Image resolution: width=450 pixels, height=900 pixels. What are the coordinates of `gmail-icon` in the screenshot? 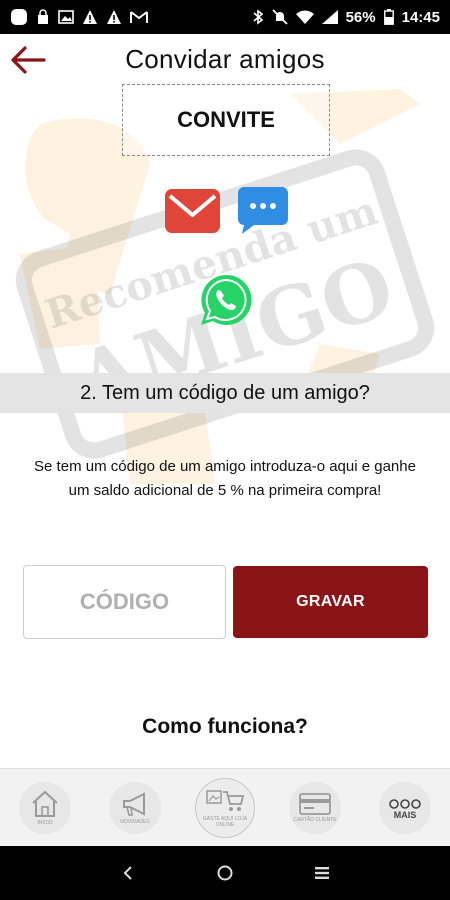 It's located at (139, 17).